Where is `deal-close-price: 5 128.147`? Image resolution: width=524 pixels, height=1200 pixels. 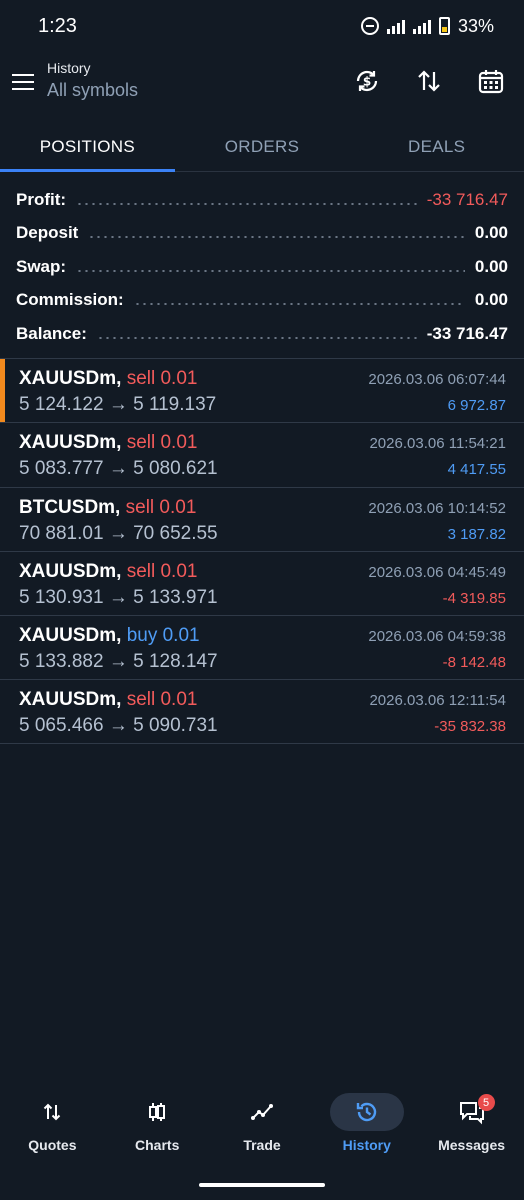
deal-close-price: 5 128.147 is located at coordinates (175, 662).